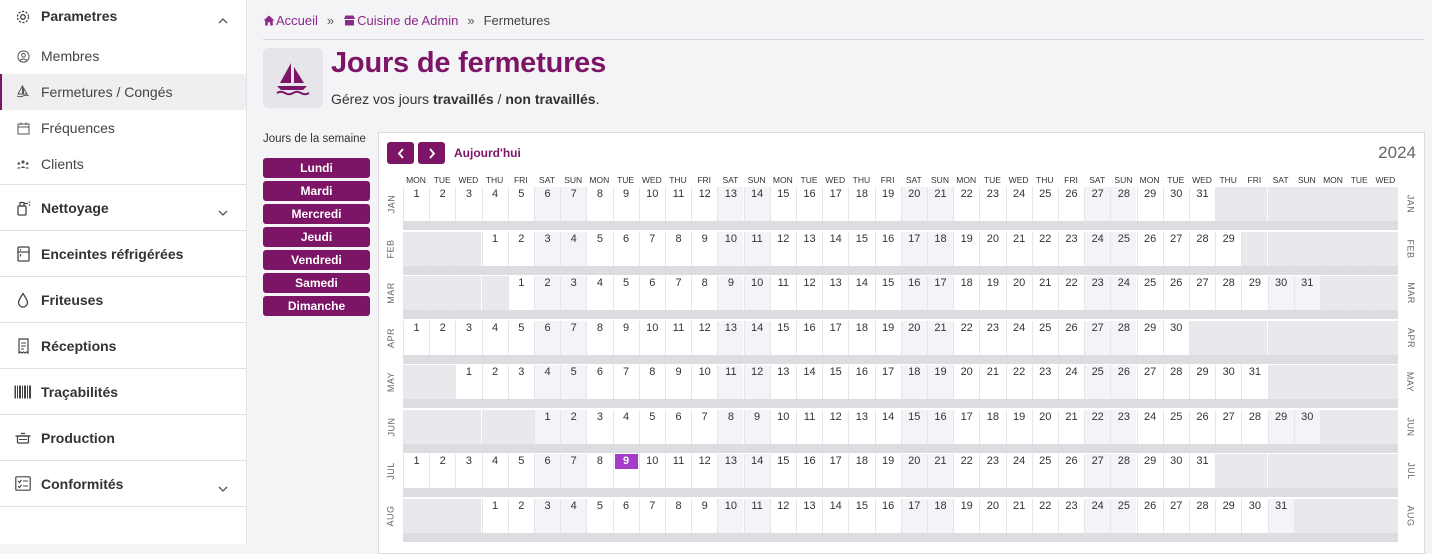 The width and height of the screenshot is (1432, 554). I want to click on weekday-button-lundi: Lundi, so click(316, 168).